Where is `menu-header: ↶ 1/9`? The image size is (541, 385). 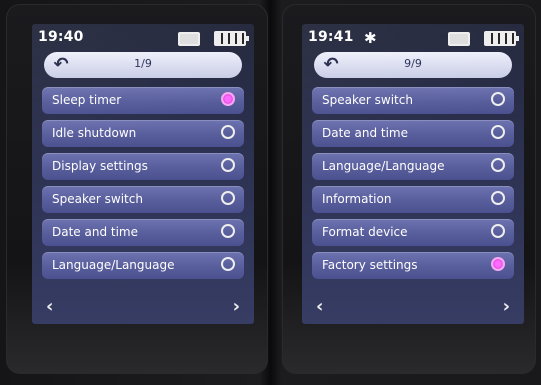
menu-header: ↶ 1/9 is located at coordinates (143, 65).